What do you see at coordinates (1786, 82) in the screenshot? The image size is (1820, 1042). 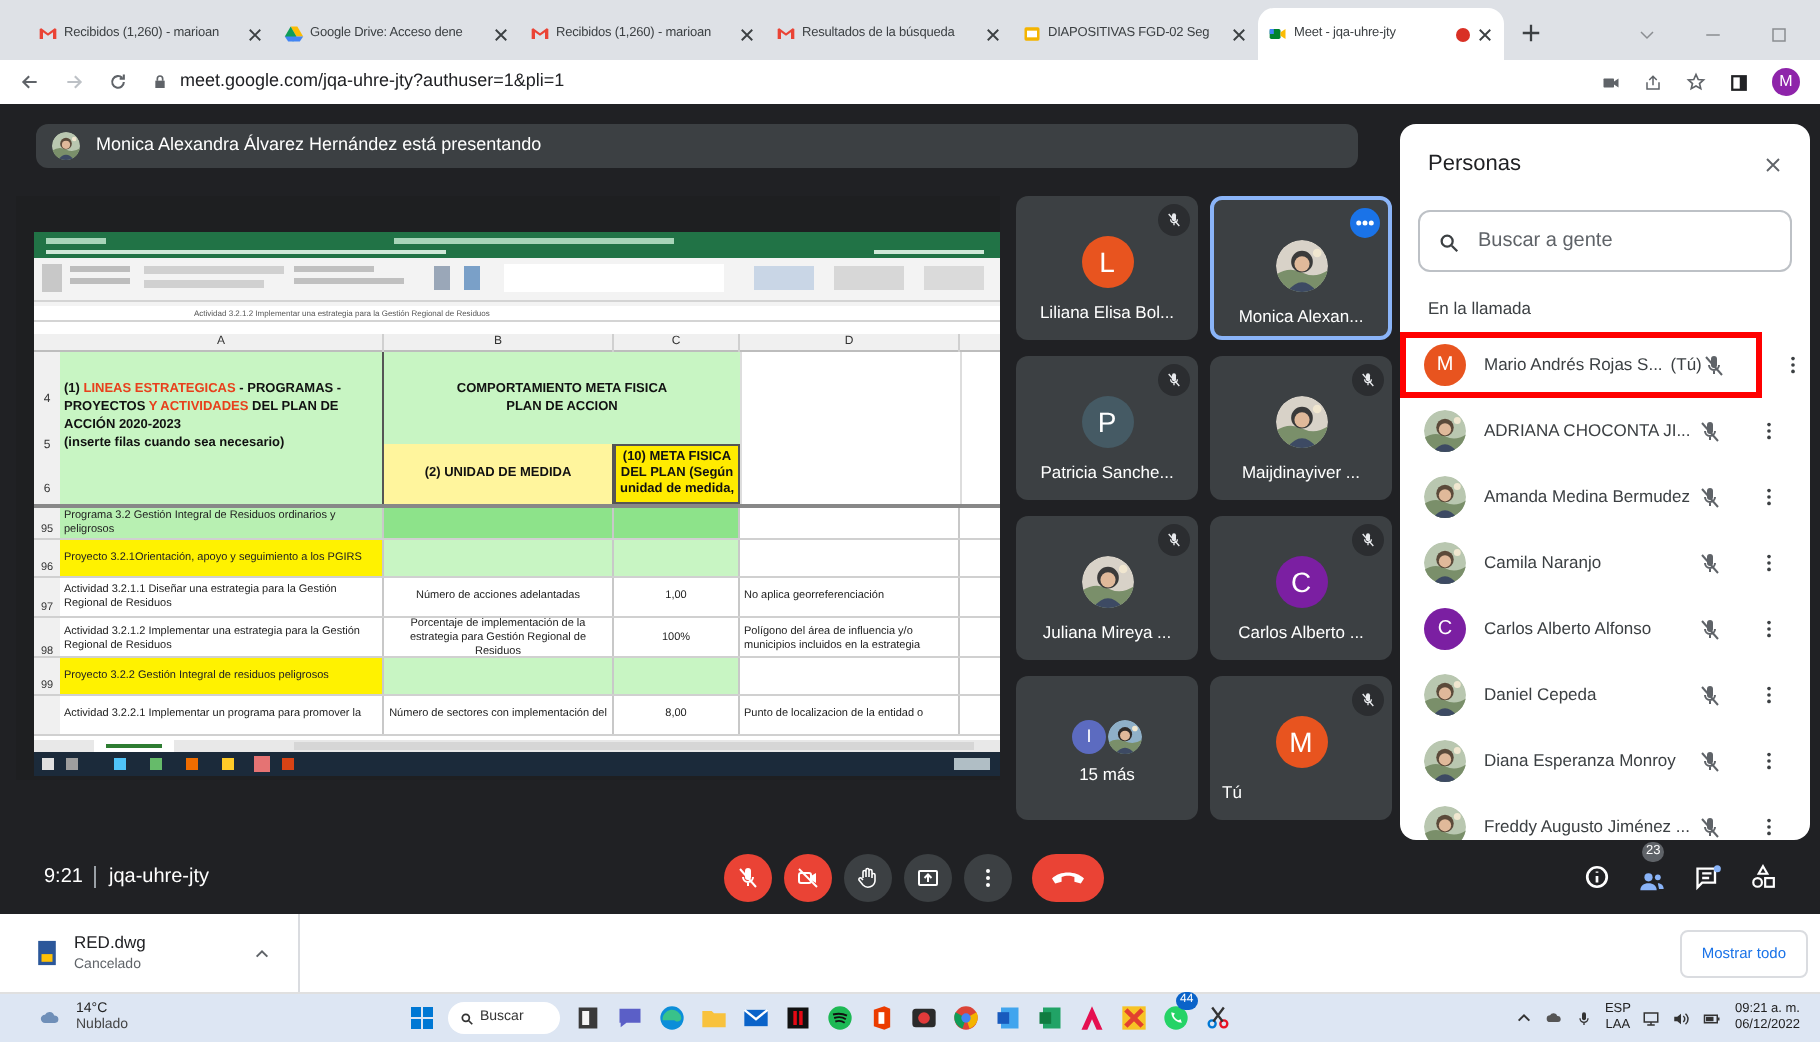 I see `profile-avatar: M` at bounding box center [1786, 82].